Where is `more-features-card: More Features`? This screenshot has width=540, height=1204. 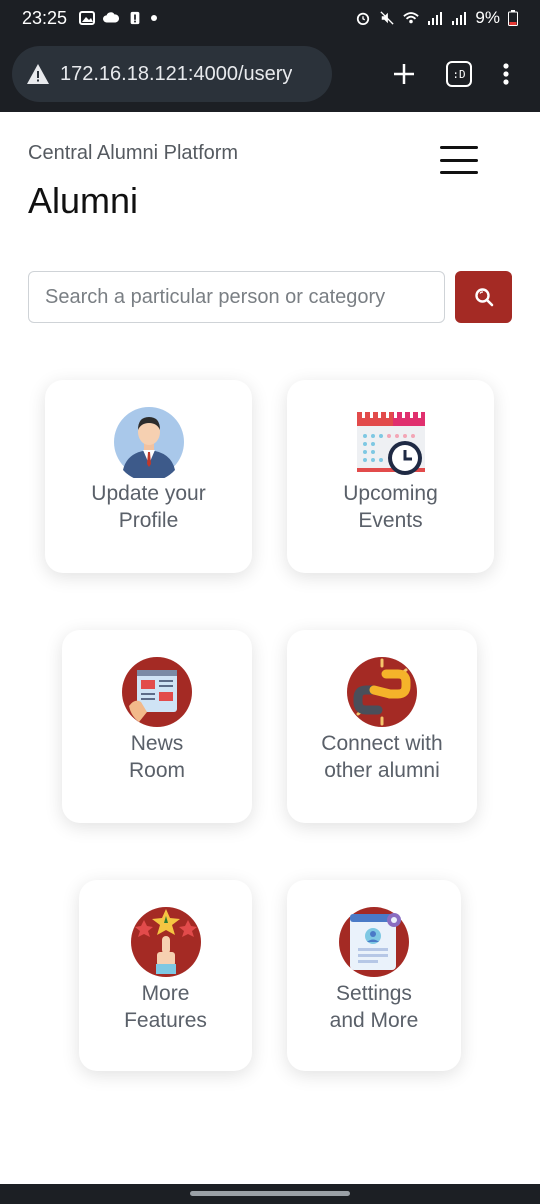
more-features-card: More Features is located at coordinates (165, 975).